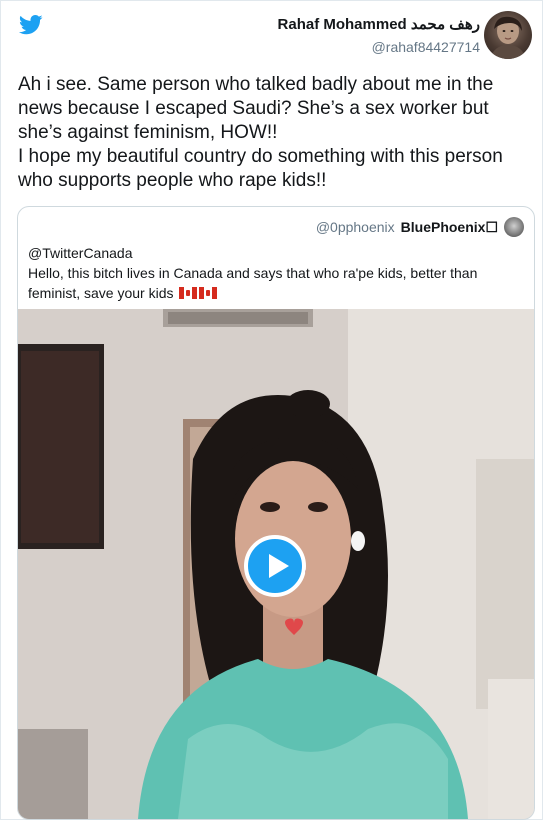  What do you see at coordinates (355, 227) in the screenshot?
I see `quoted-author-handle: @0pphoenix` at bounding box center [355, 227].